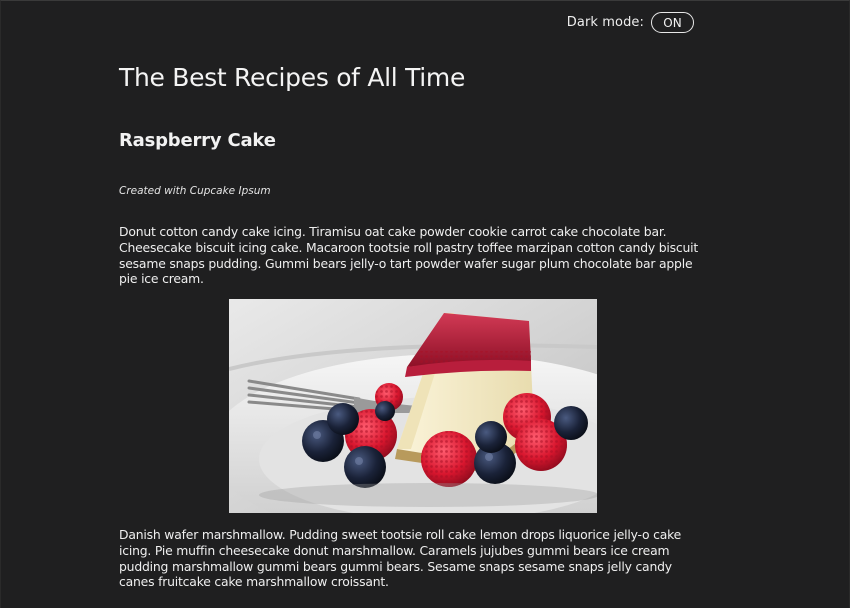 This screenshot has width=850, height=608. What do you see at coordinates (672, 22) in the screenshot?
I see `dark-mode-toggle: ON` at bounding box center [672, 22].